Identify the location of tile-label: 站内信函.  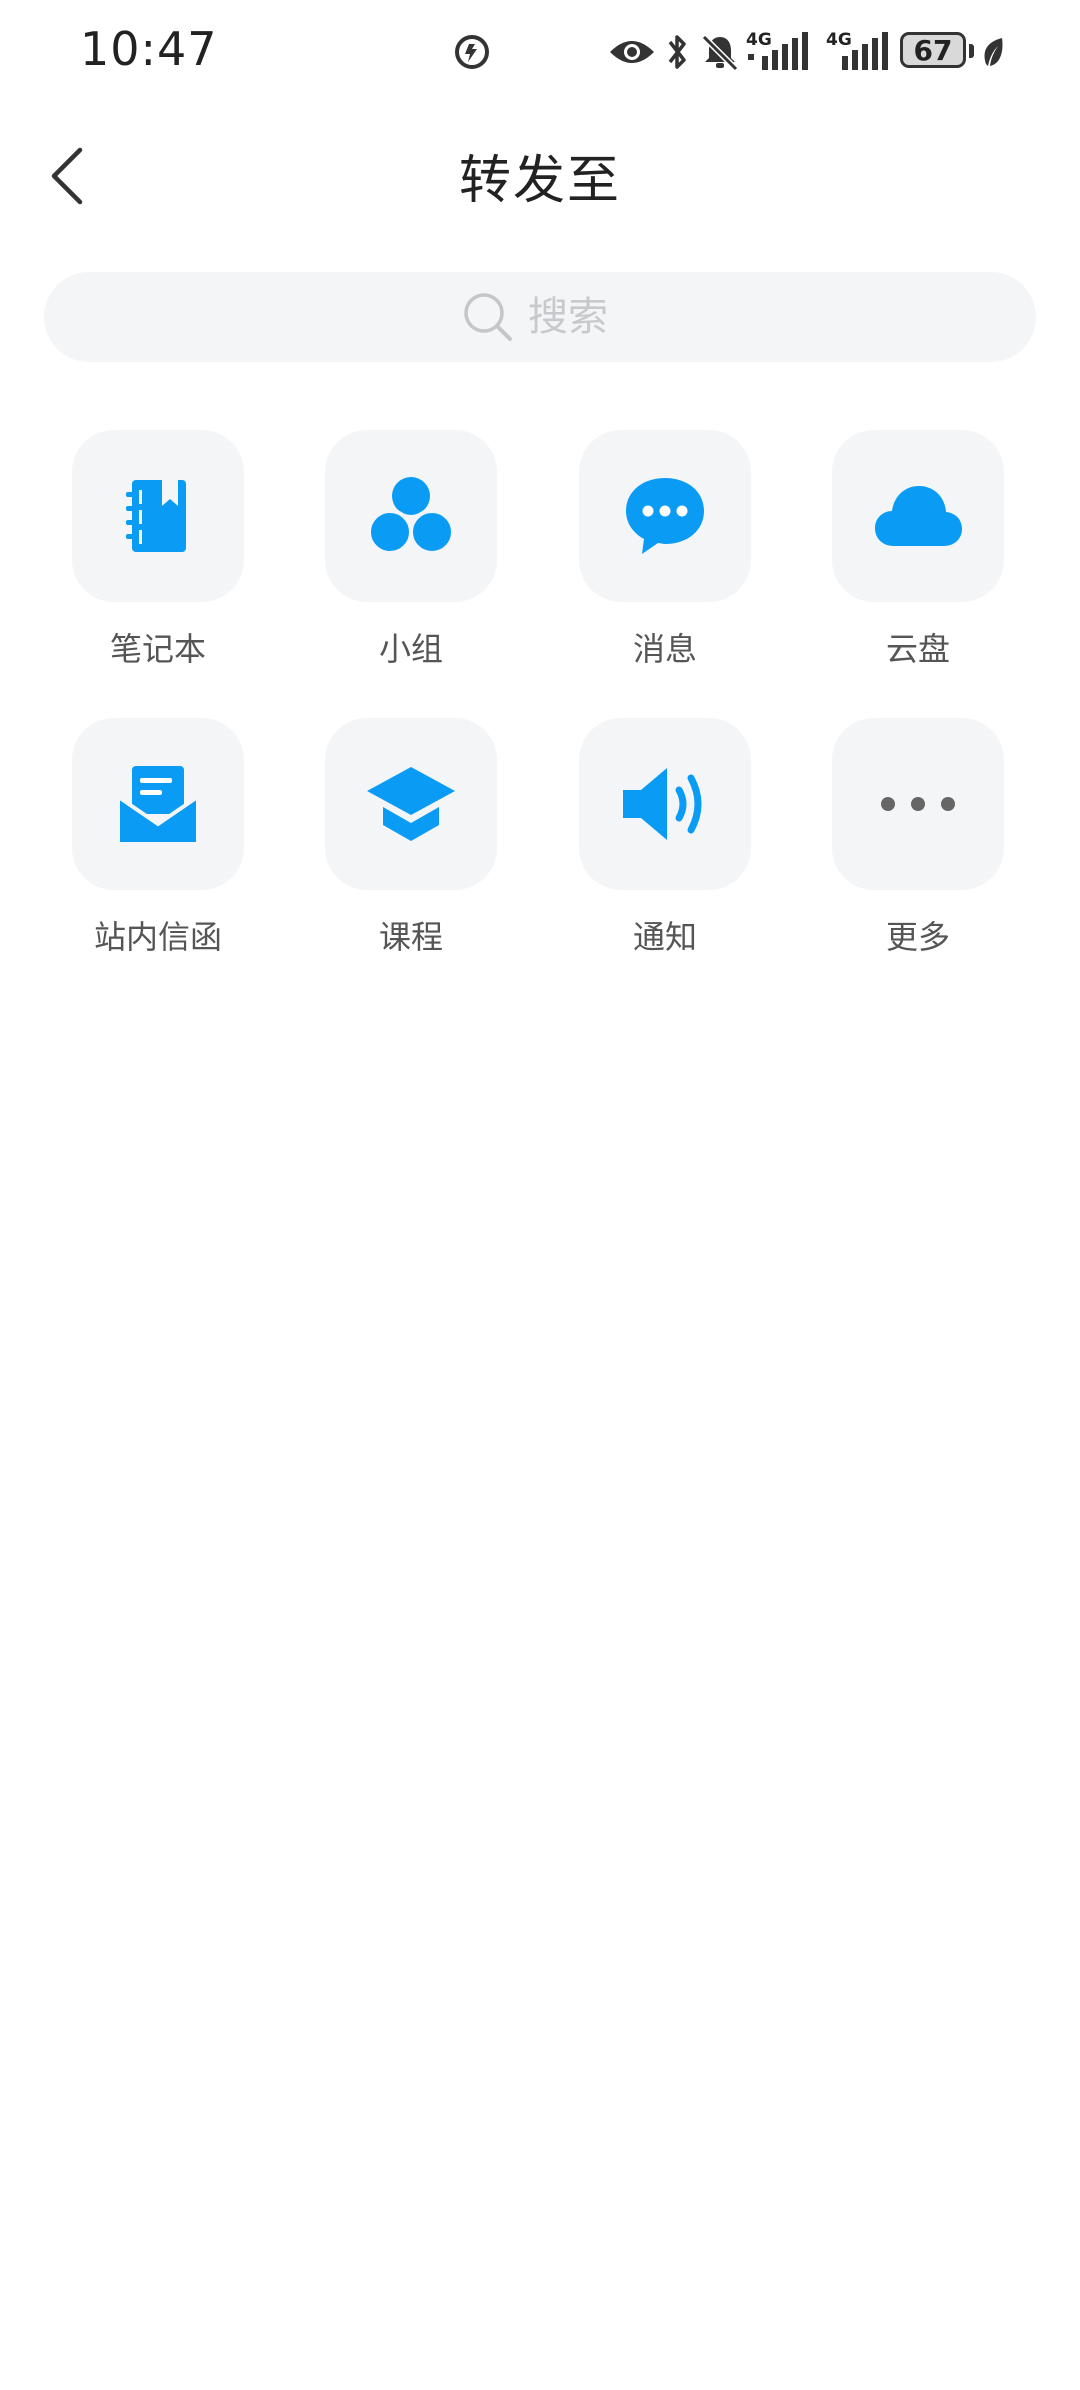
(157, 937).